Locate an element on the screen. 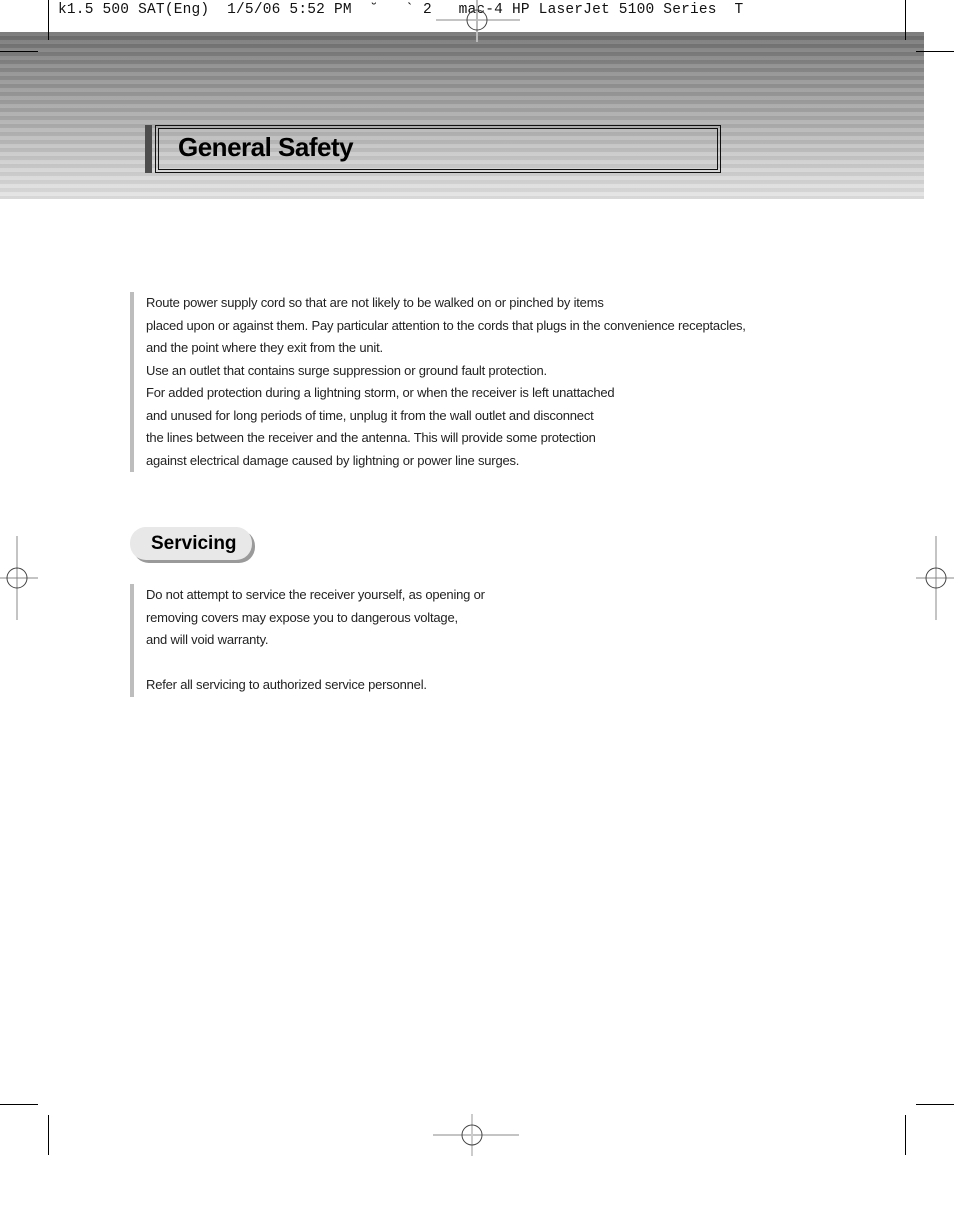 This screenshot has width=954, height=1205. servicing-heading: Servicing is located at coordinates (191, 543).